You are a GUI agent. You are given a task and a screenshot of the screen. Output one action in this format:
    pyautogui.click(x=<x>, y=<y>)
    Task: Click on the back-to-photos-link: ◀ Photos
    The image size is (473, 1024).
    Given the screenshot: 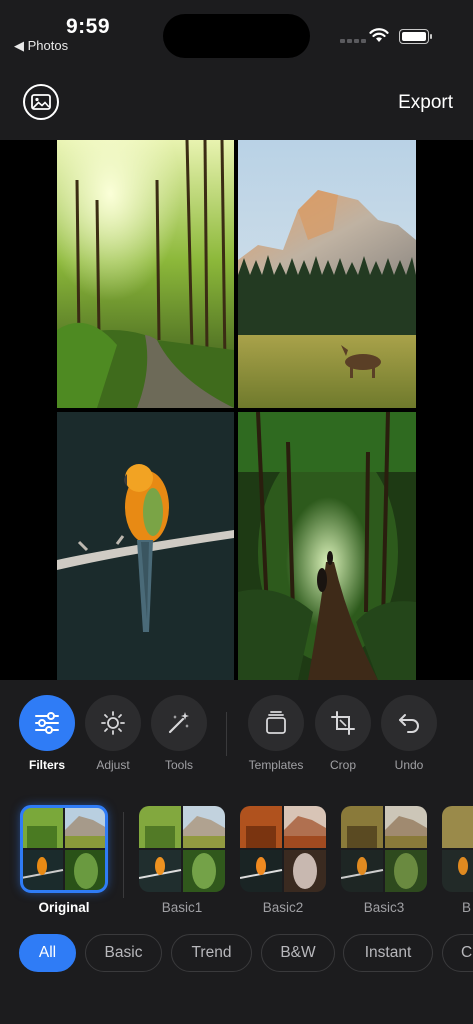 What is the action you would take?
    pyautogui.click(x=41, y=46)
    